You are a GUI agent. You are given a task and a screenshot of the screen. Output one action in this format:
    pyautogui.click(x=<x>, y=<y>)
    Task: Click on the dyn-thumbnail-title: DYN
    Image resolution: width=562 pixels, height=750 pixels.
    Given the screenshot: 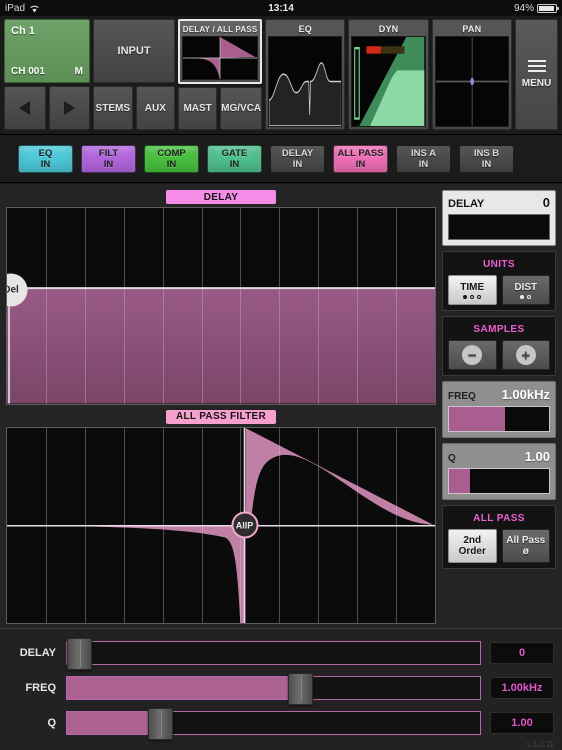 What is the action you would take?
    pyautogui.click(x=388, y=29)
    